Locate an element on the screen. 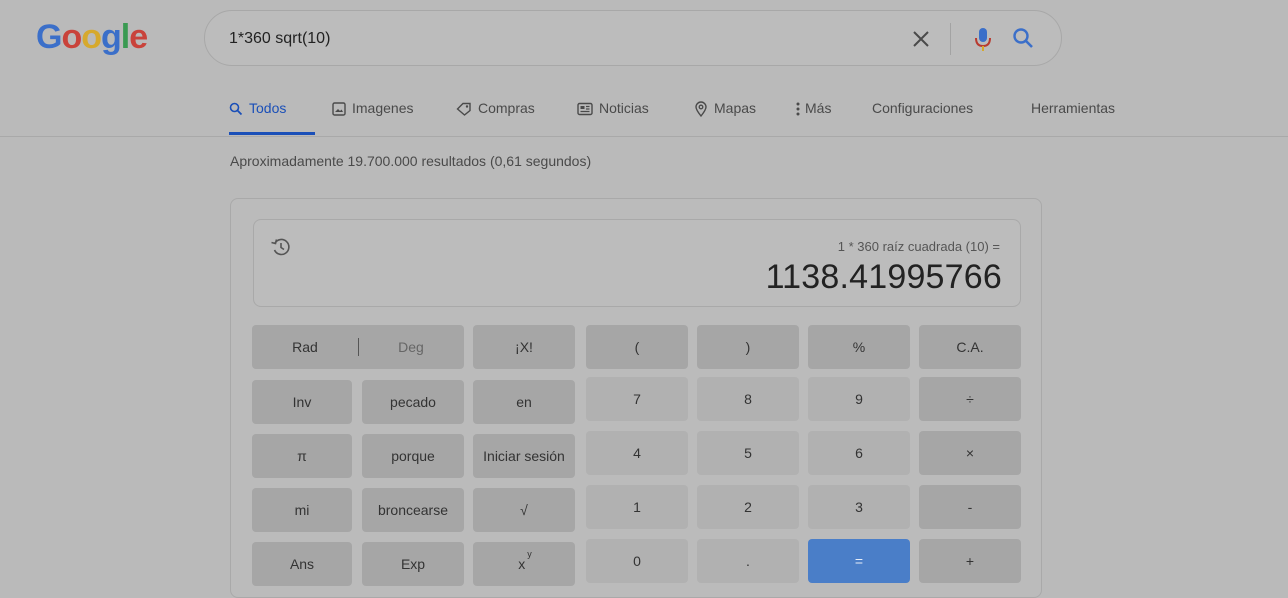 This screenshot has width=1288, height=598. logo-letter: G is located at coordinates (49, 37).